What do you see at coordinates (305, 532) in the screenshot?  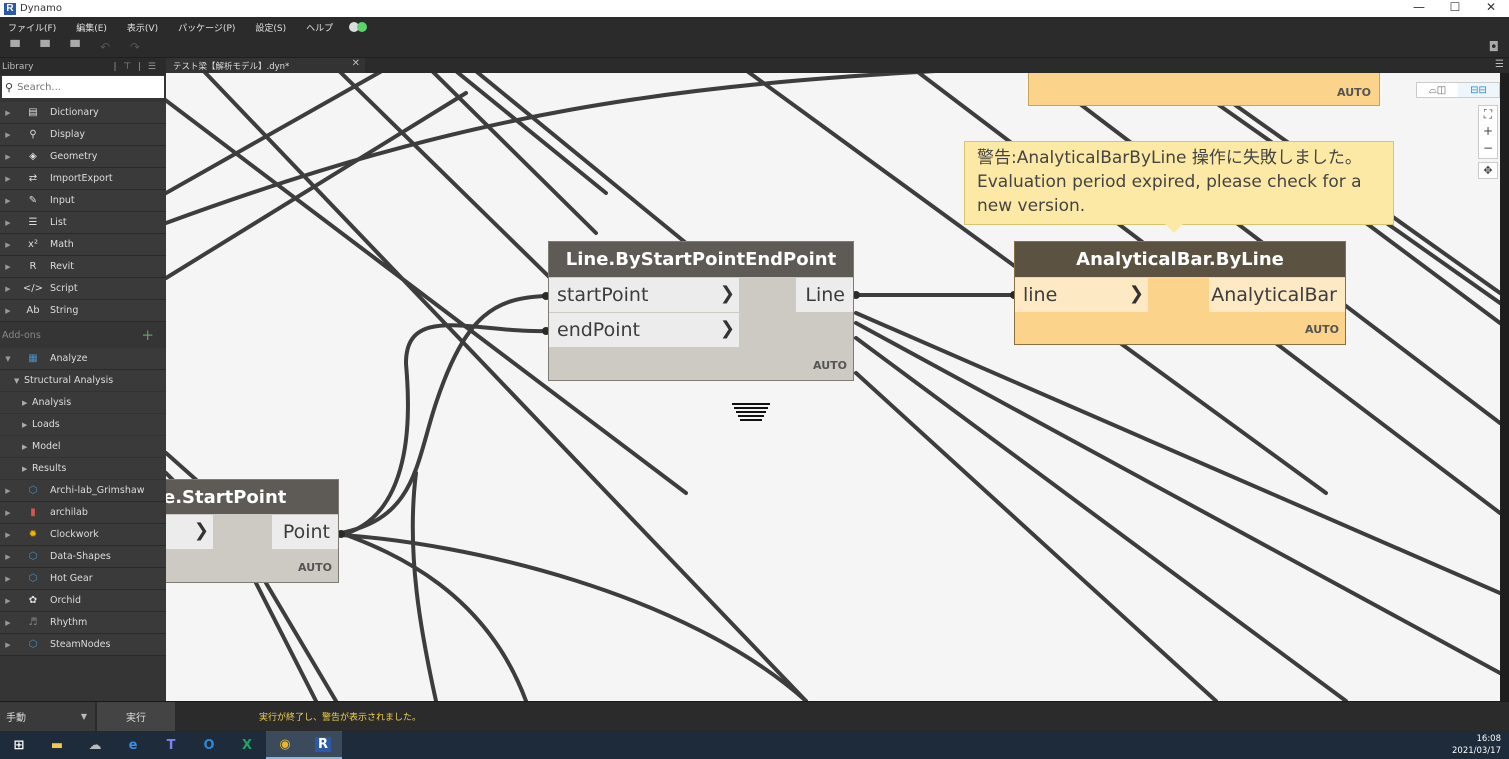 I see `output-port-point: Point` at bounding box center [305, 532].